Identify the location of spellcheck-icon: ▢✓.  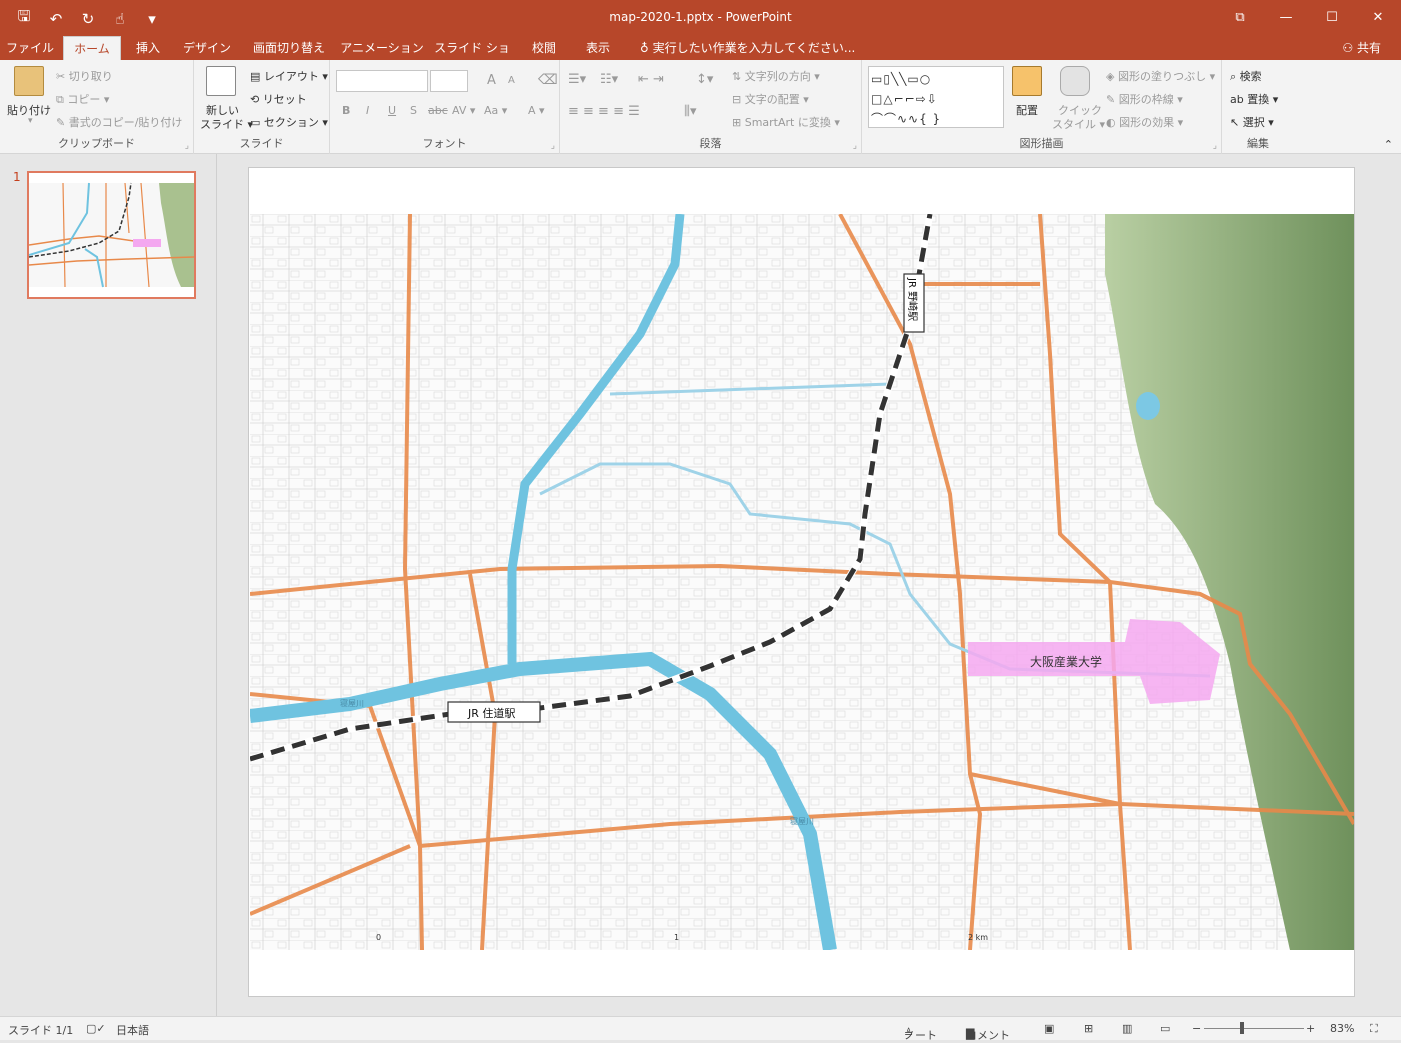
(96, 1028).